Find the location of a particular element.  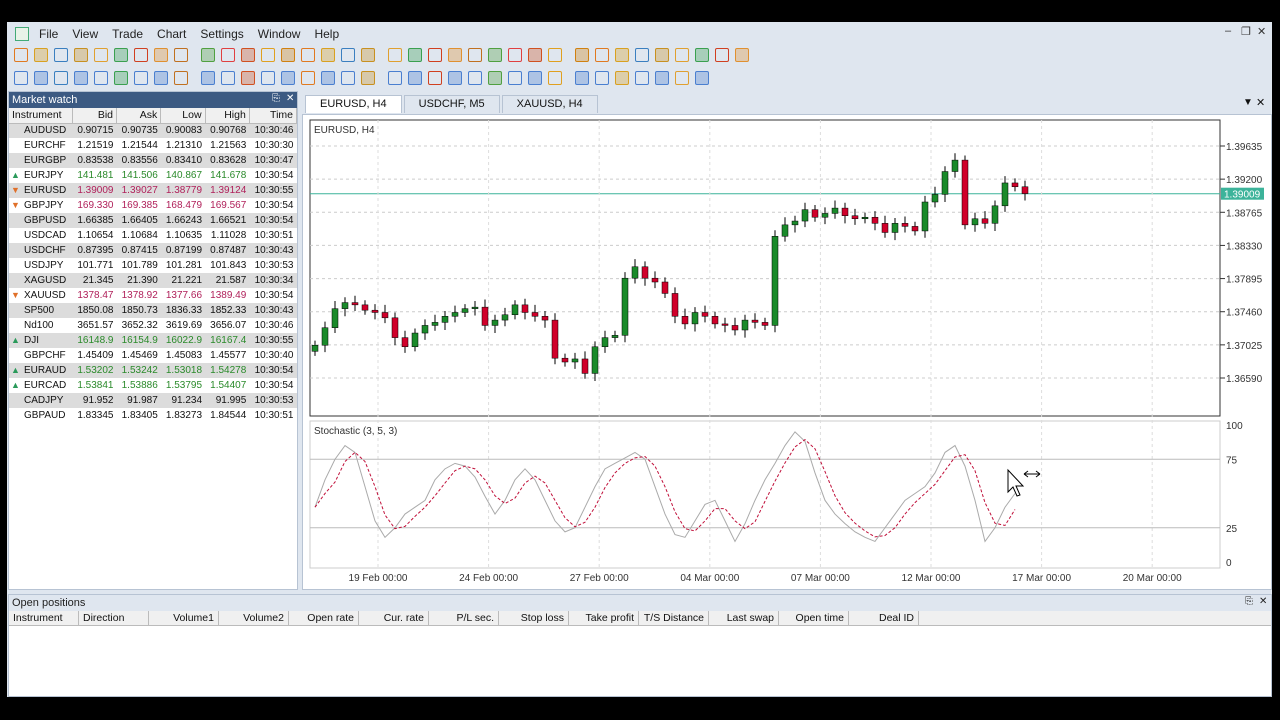

pin-icon: ⎘ is located at coordinates (1249, 601).